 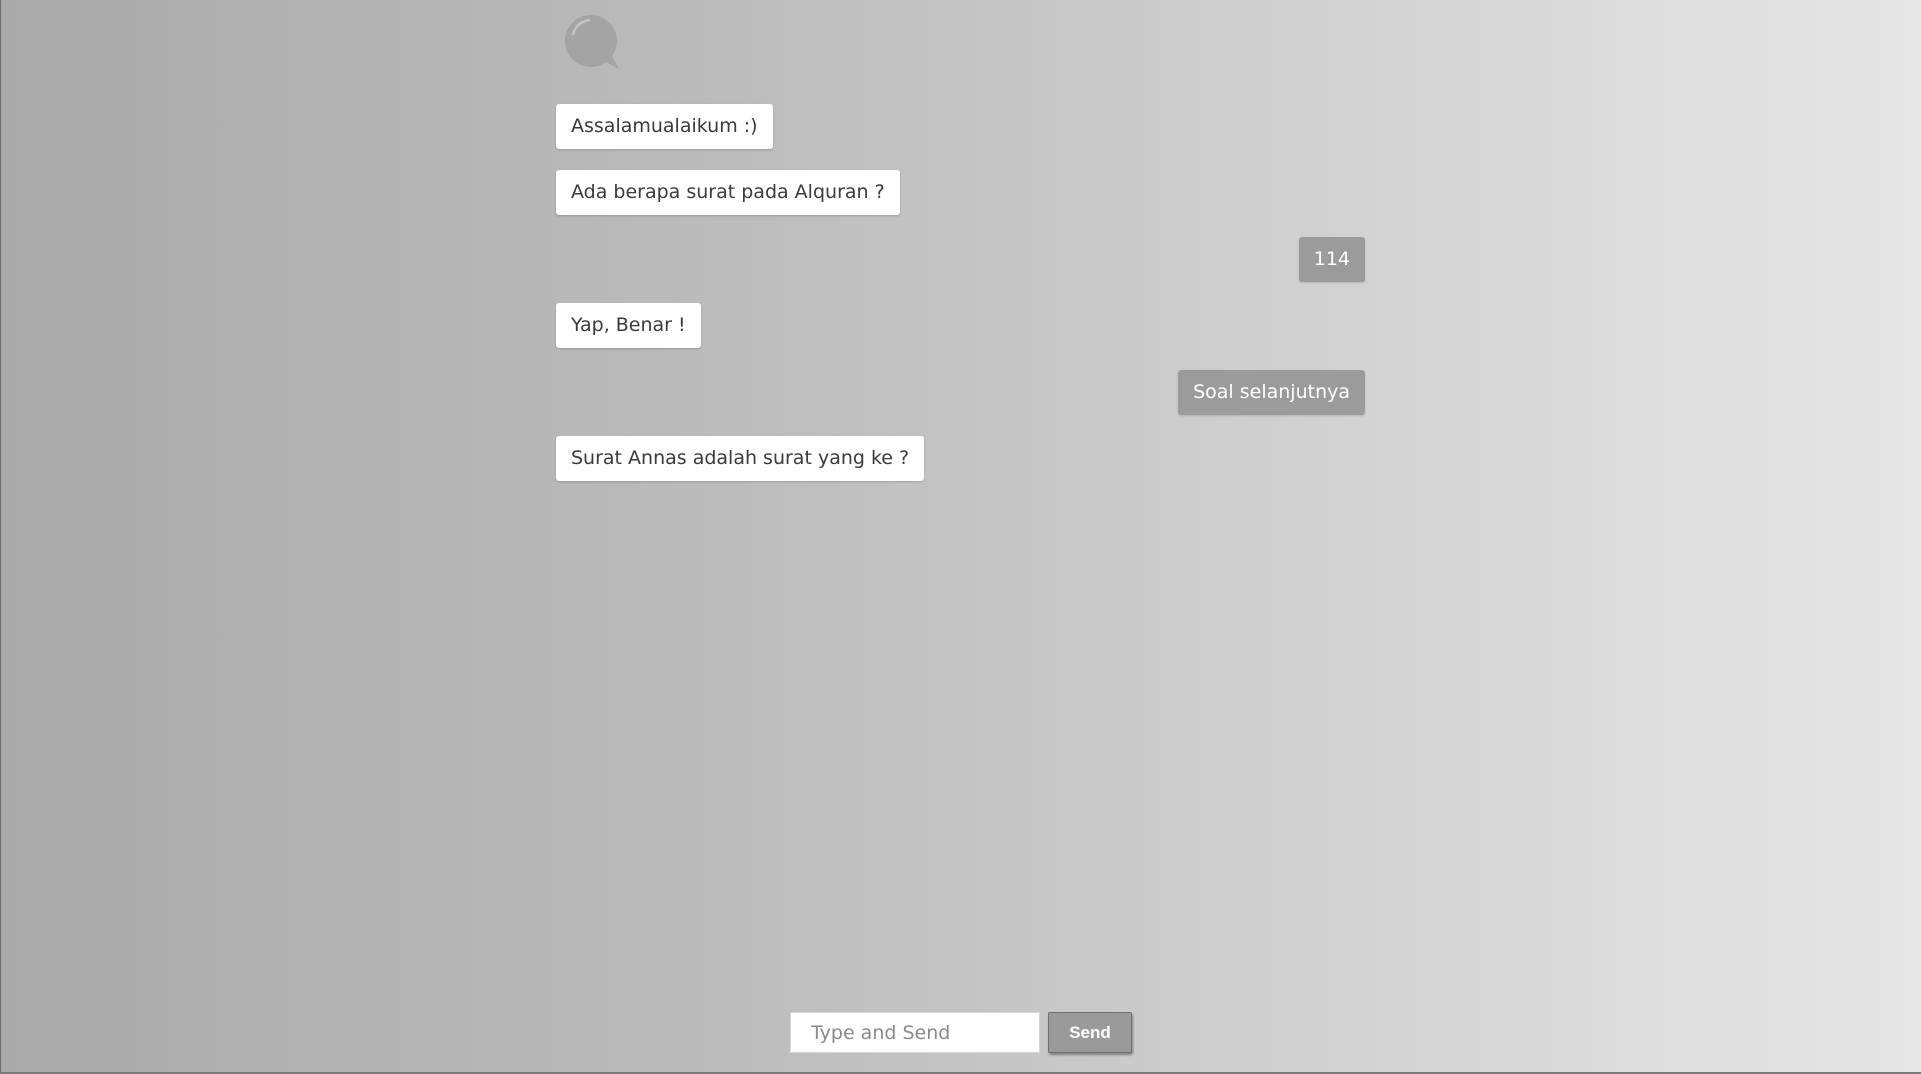 I want to click on bot-message: Surat Annas adalah surat yang ke ?, so click(x=740, y=458).